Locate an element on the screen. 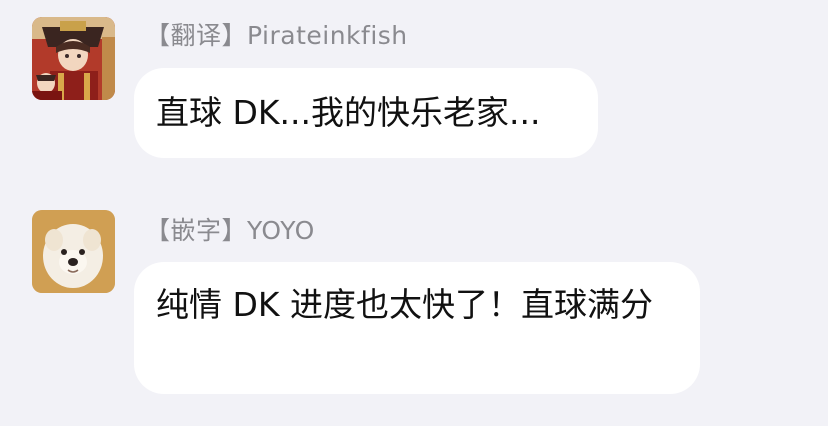  message-text: 纯情 DK 进度也太快了！直球满分 is located at coordinates (405, 304).